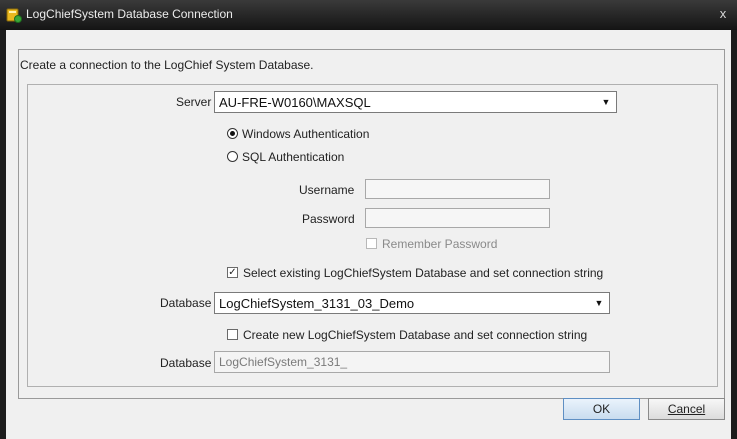  I want to click on title-bar: LogChiefSystem Database Connection x, so click(368, 15).